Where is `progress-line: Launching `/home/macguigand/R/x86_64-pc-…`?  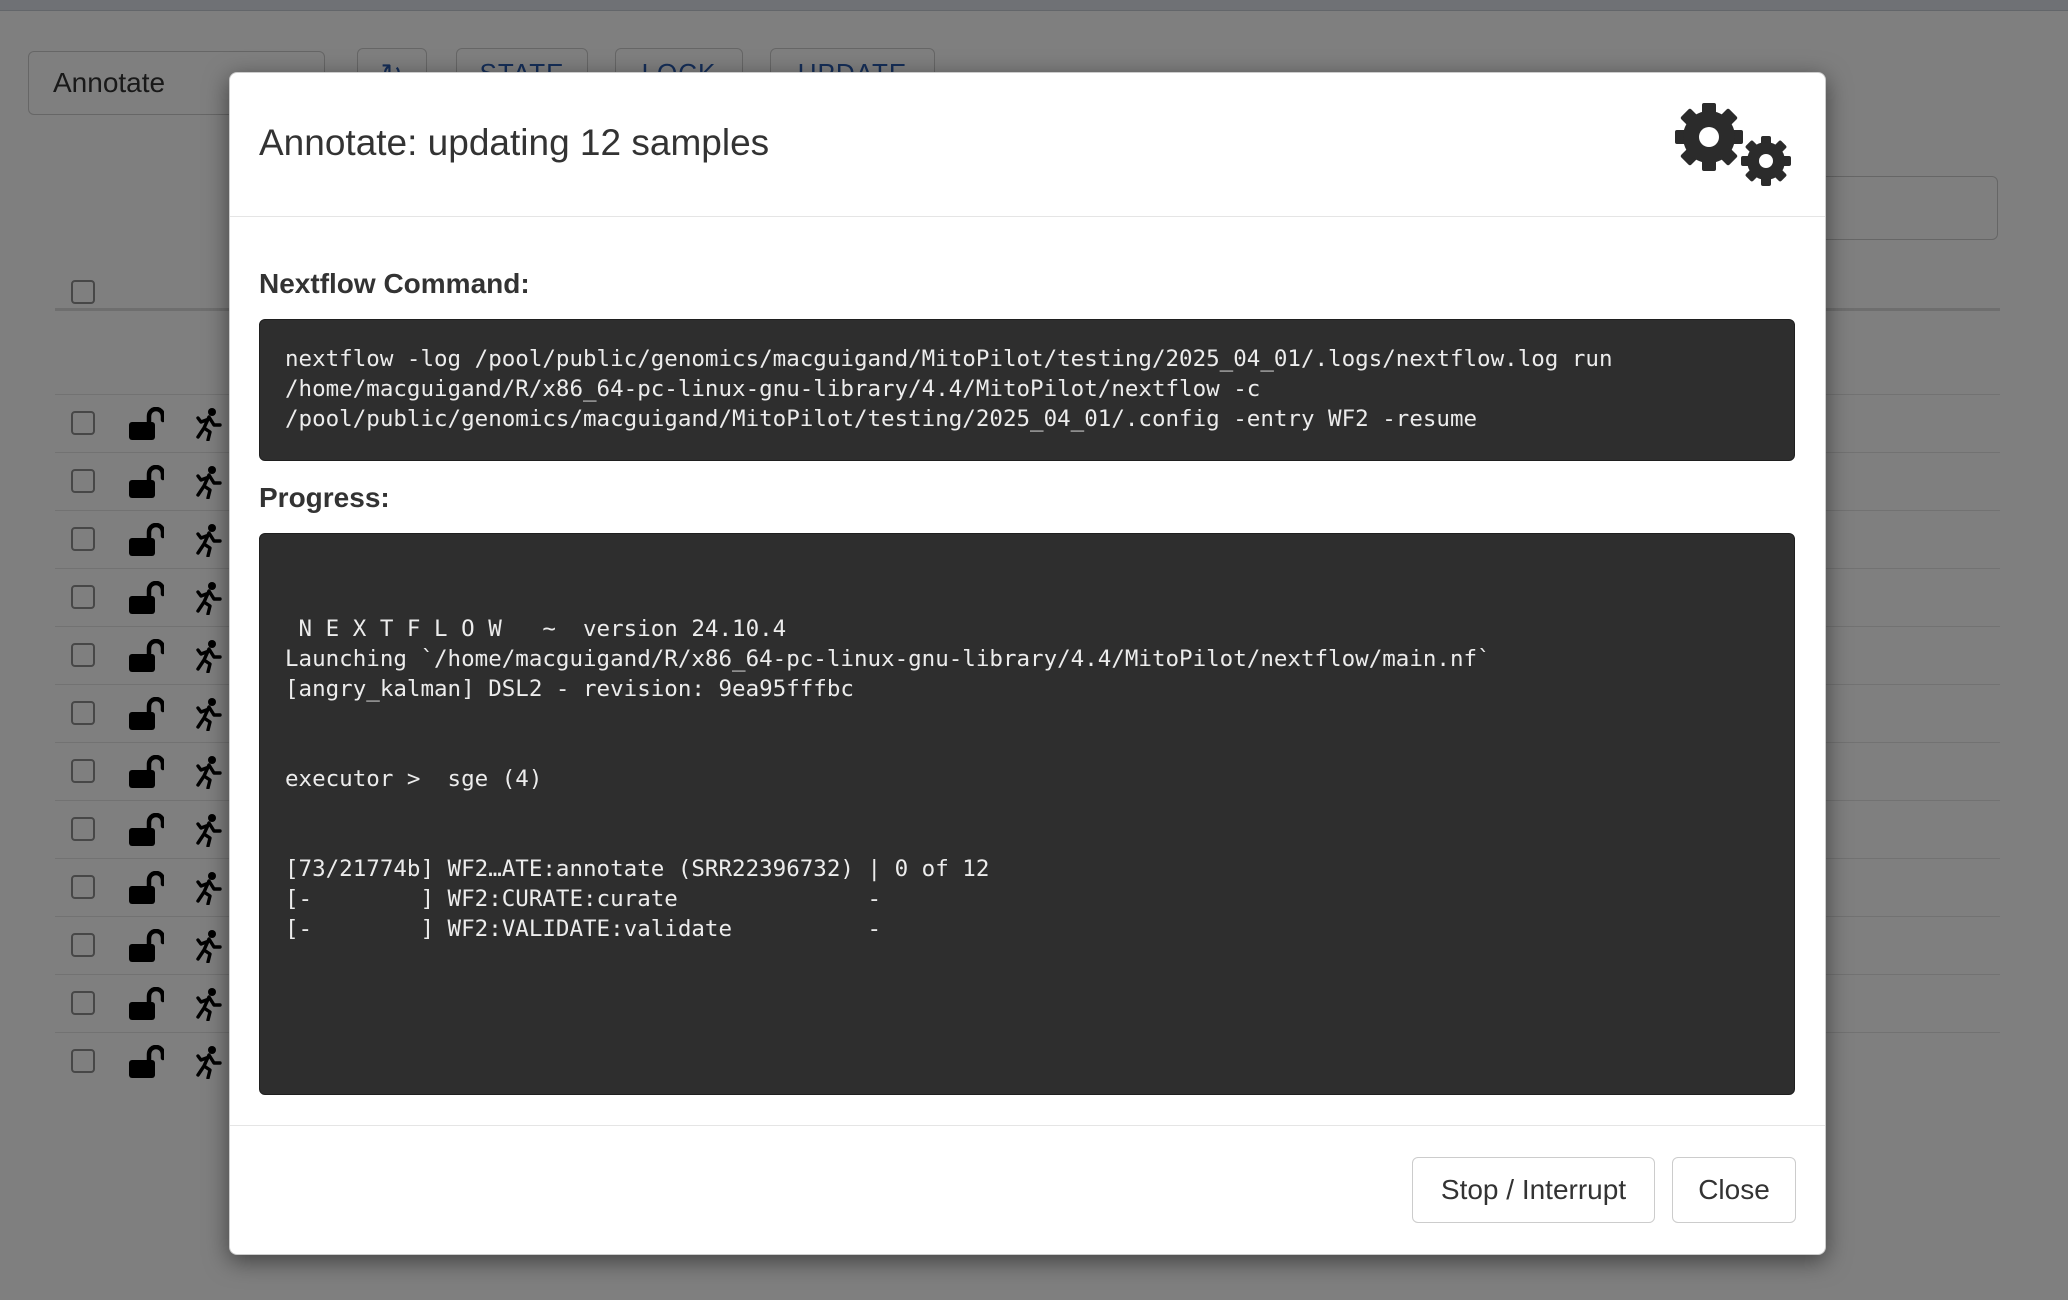
progress-line: Launching `/home/macguigand/R/x86_64-pc-… is located at coordinates (888, 659).